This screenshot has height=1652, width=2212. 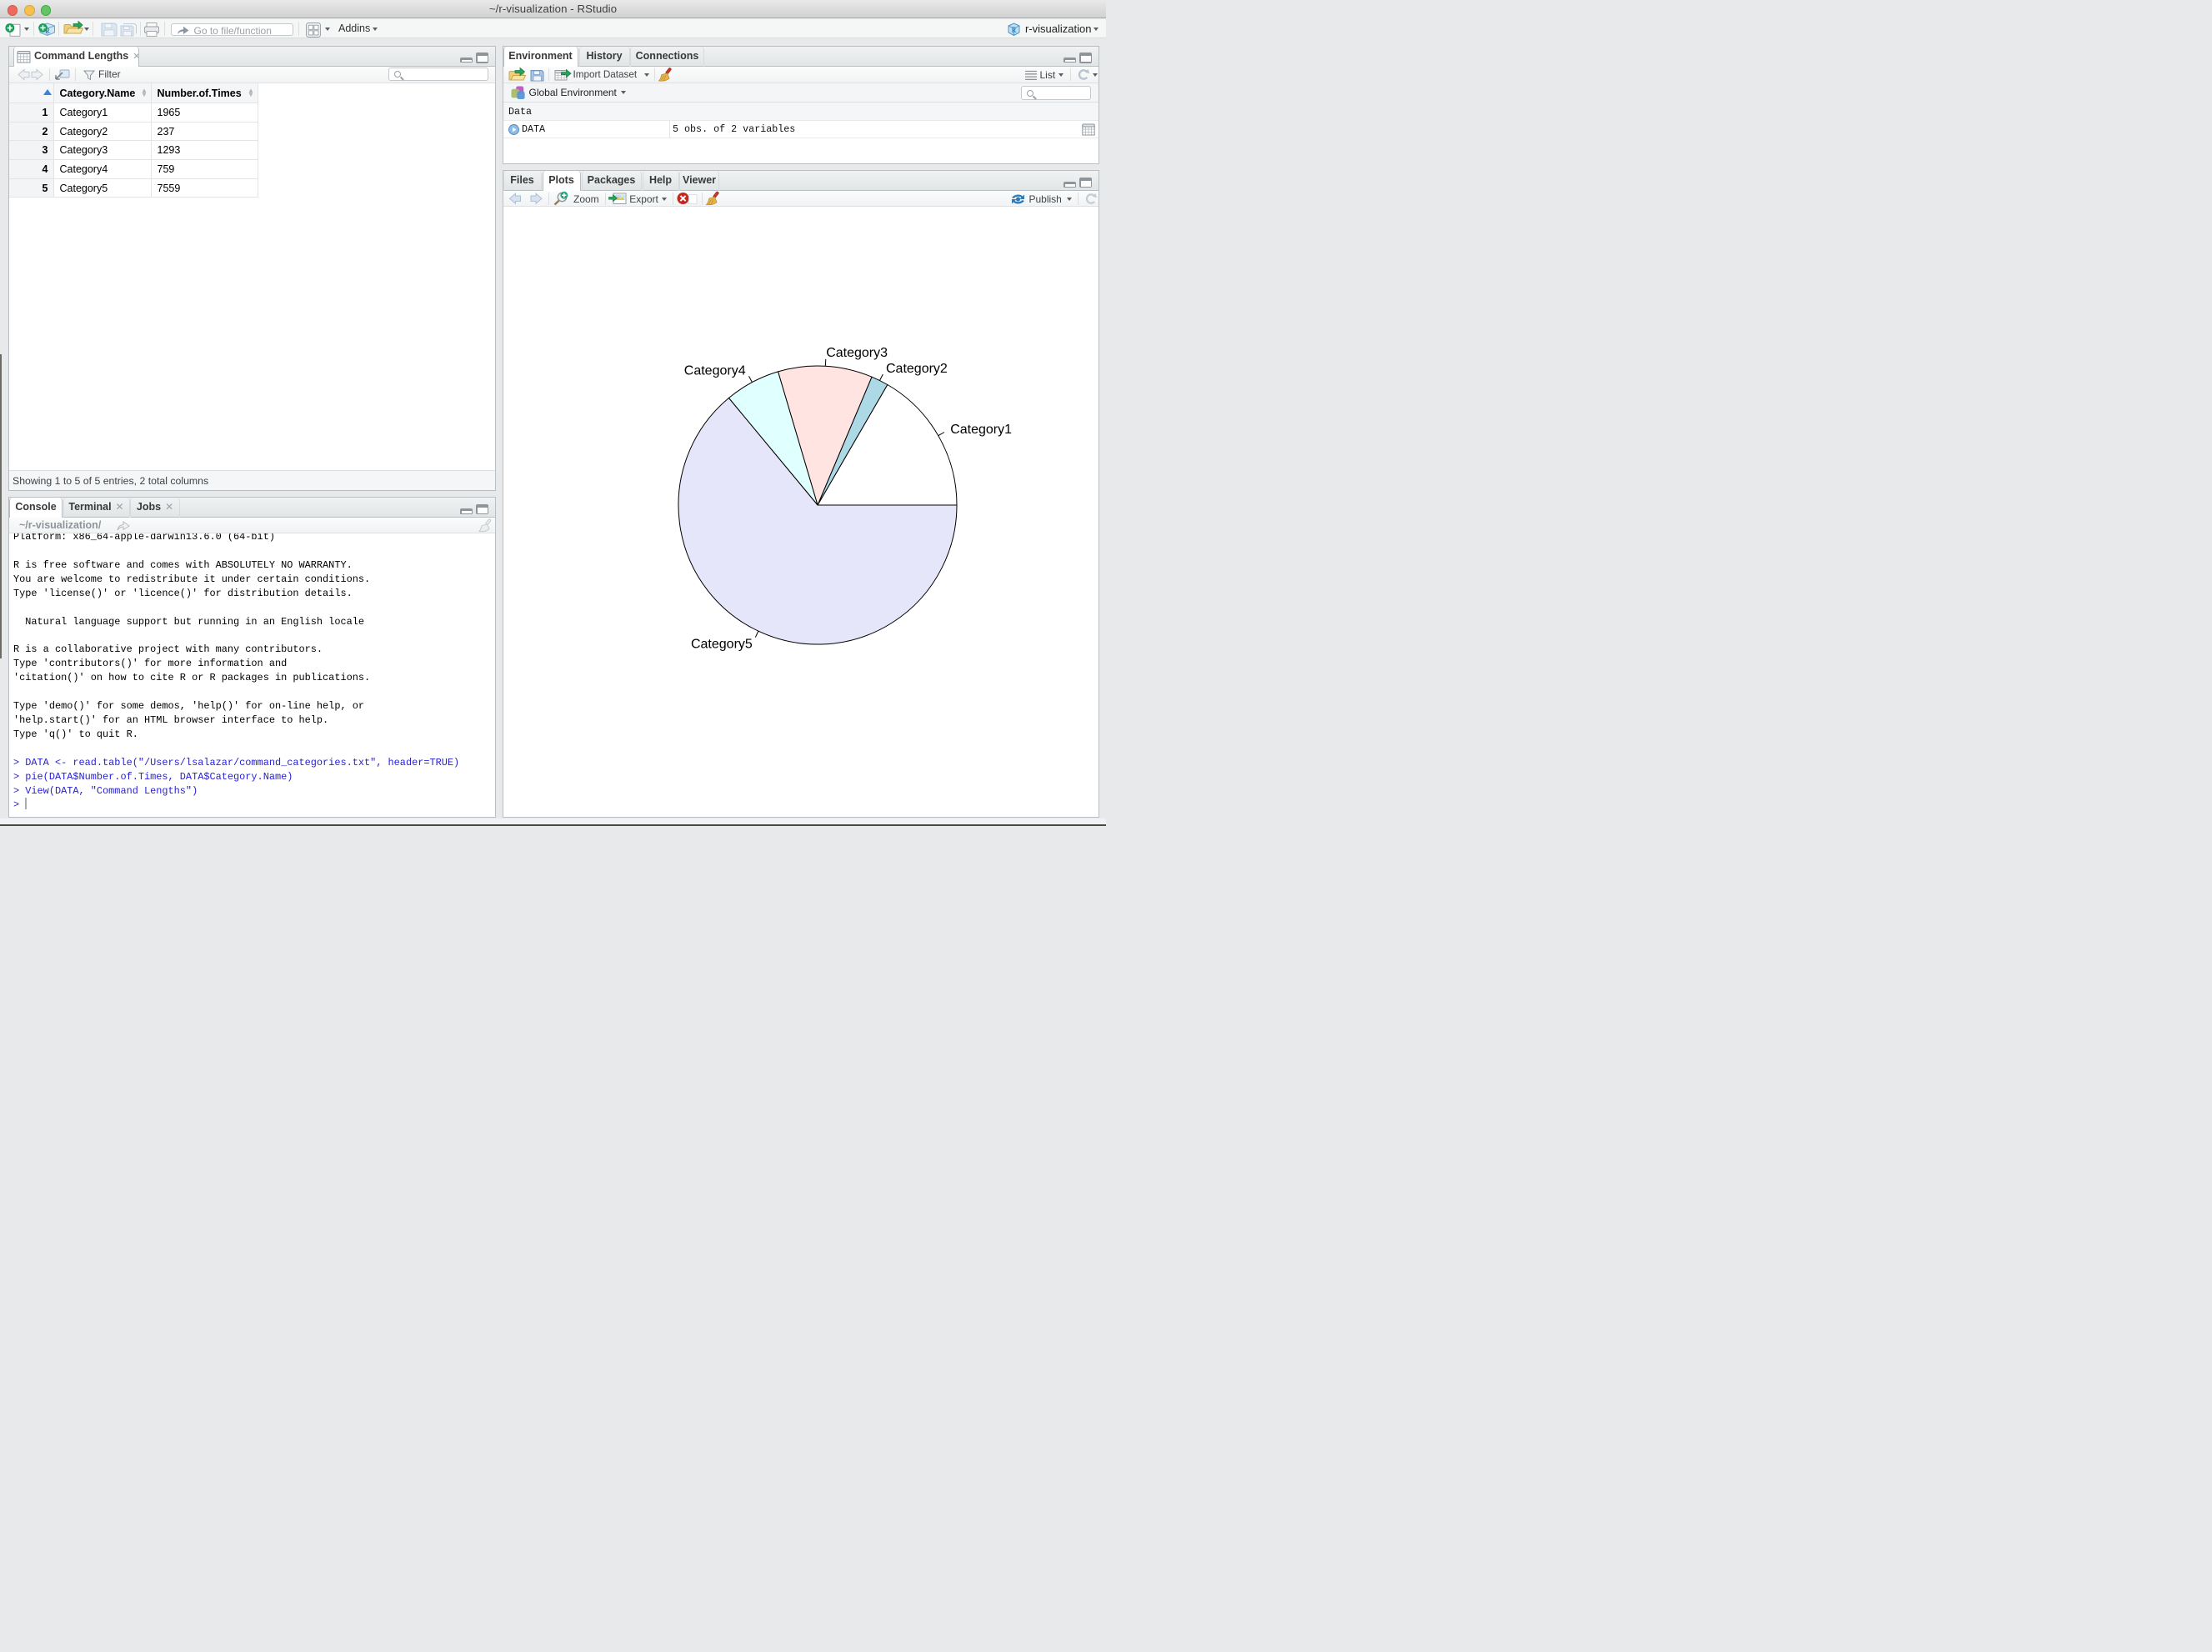 What do you see at coordinates (1013, 30) in the screenshot?
I see `svg-text: R` at bounding box center [1013, 30].